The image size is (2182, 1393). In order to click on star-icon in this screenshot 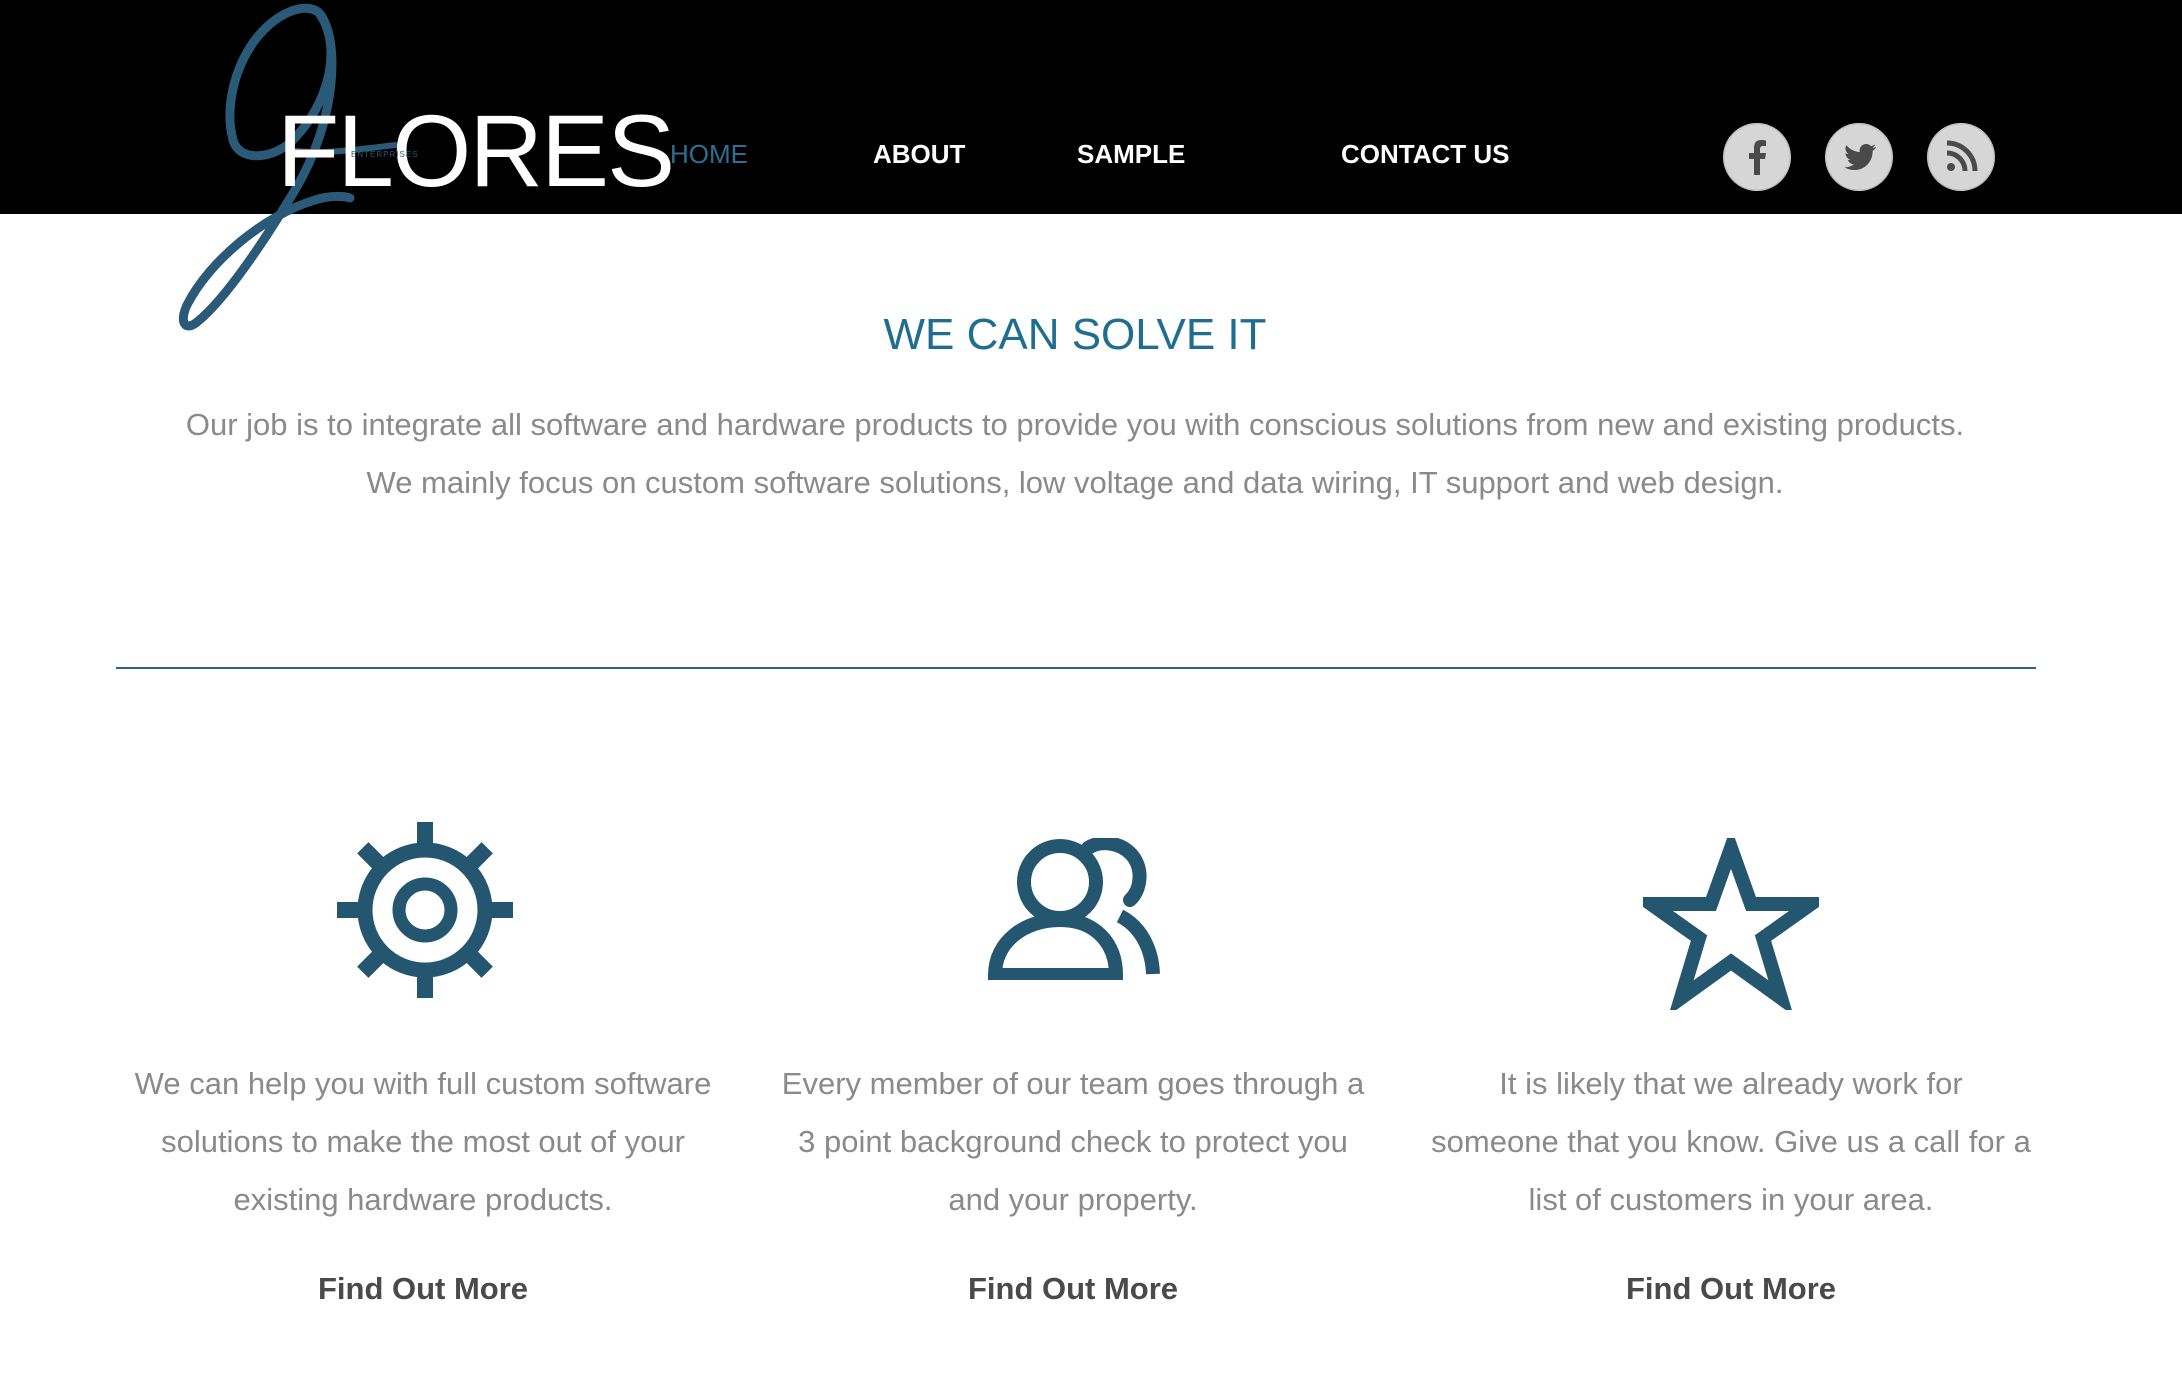, I will do `click(1731, 921)`.